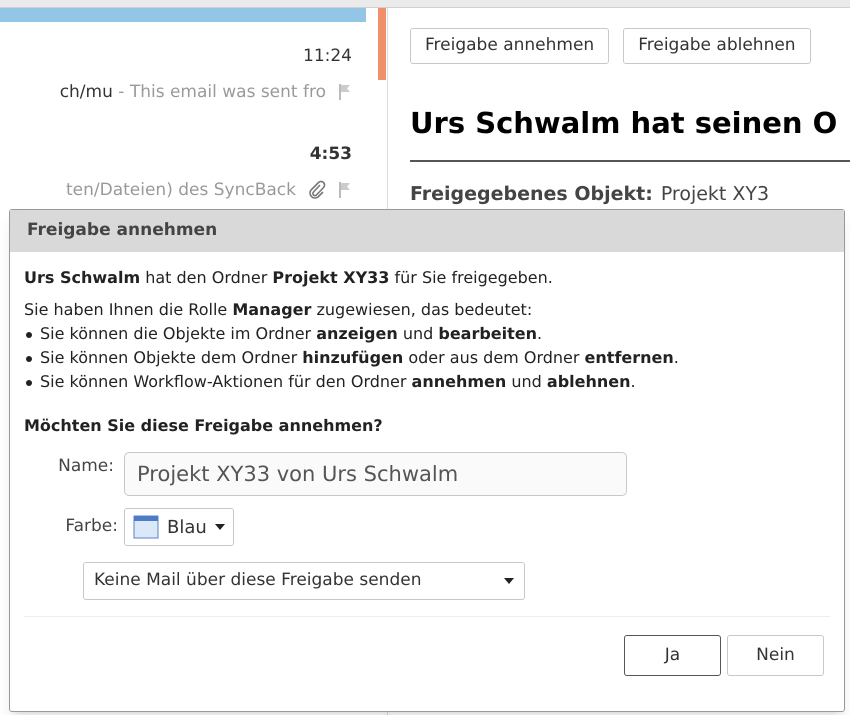  I want to click on action-button: Freigabe annehmen, so click(510, 46).